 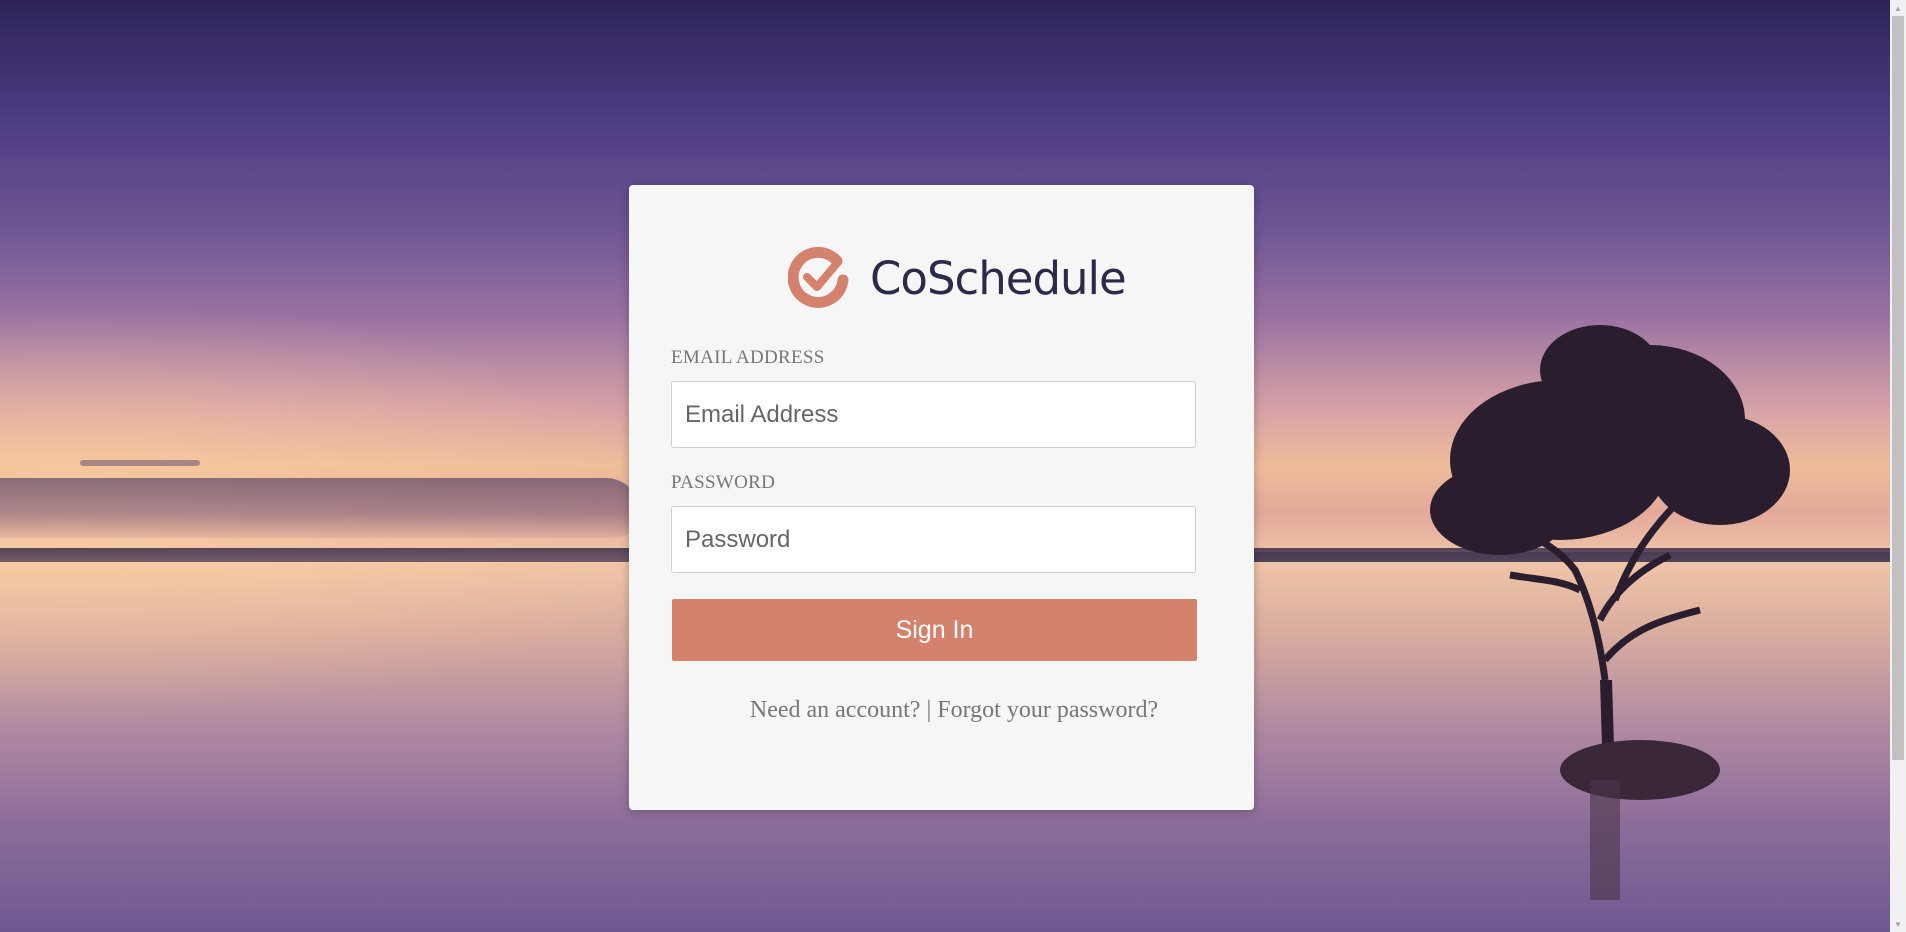 I want to click on password-label: PASSWORD, so click(x=723, y=482).